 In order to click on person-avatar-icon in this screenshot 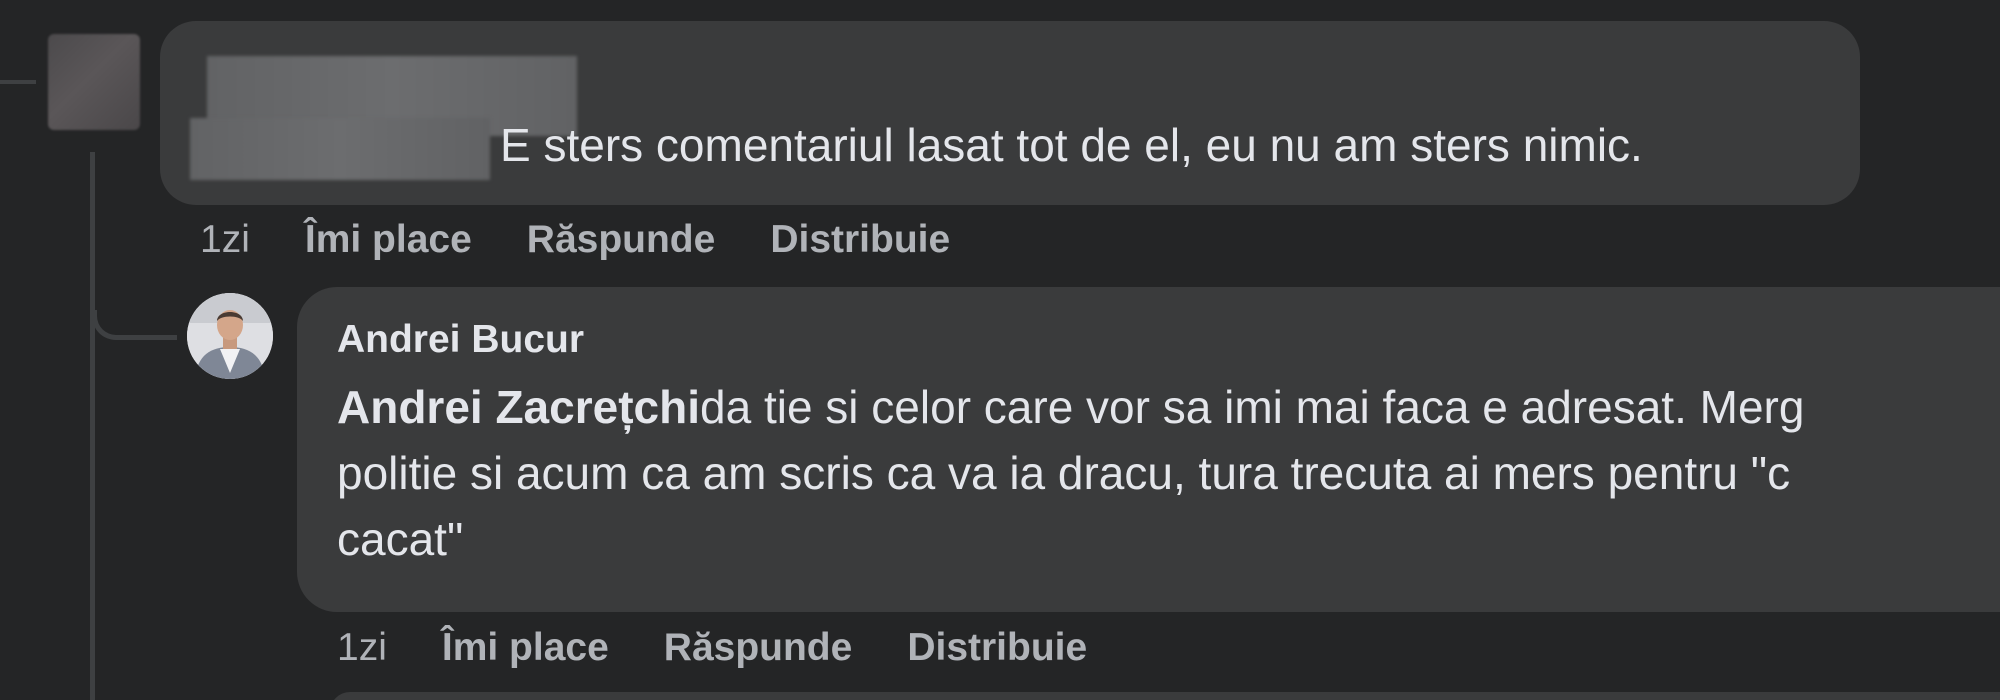, I will do `click(230, 336)`.